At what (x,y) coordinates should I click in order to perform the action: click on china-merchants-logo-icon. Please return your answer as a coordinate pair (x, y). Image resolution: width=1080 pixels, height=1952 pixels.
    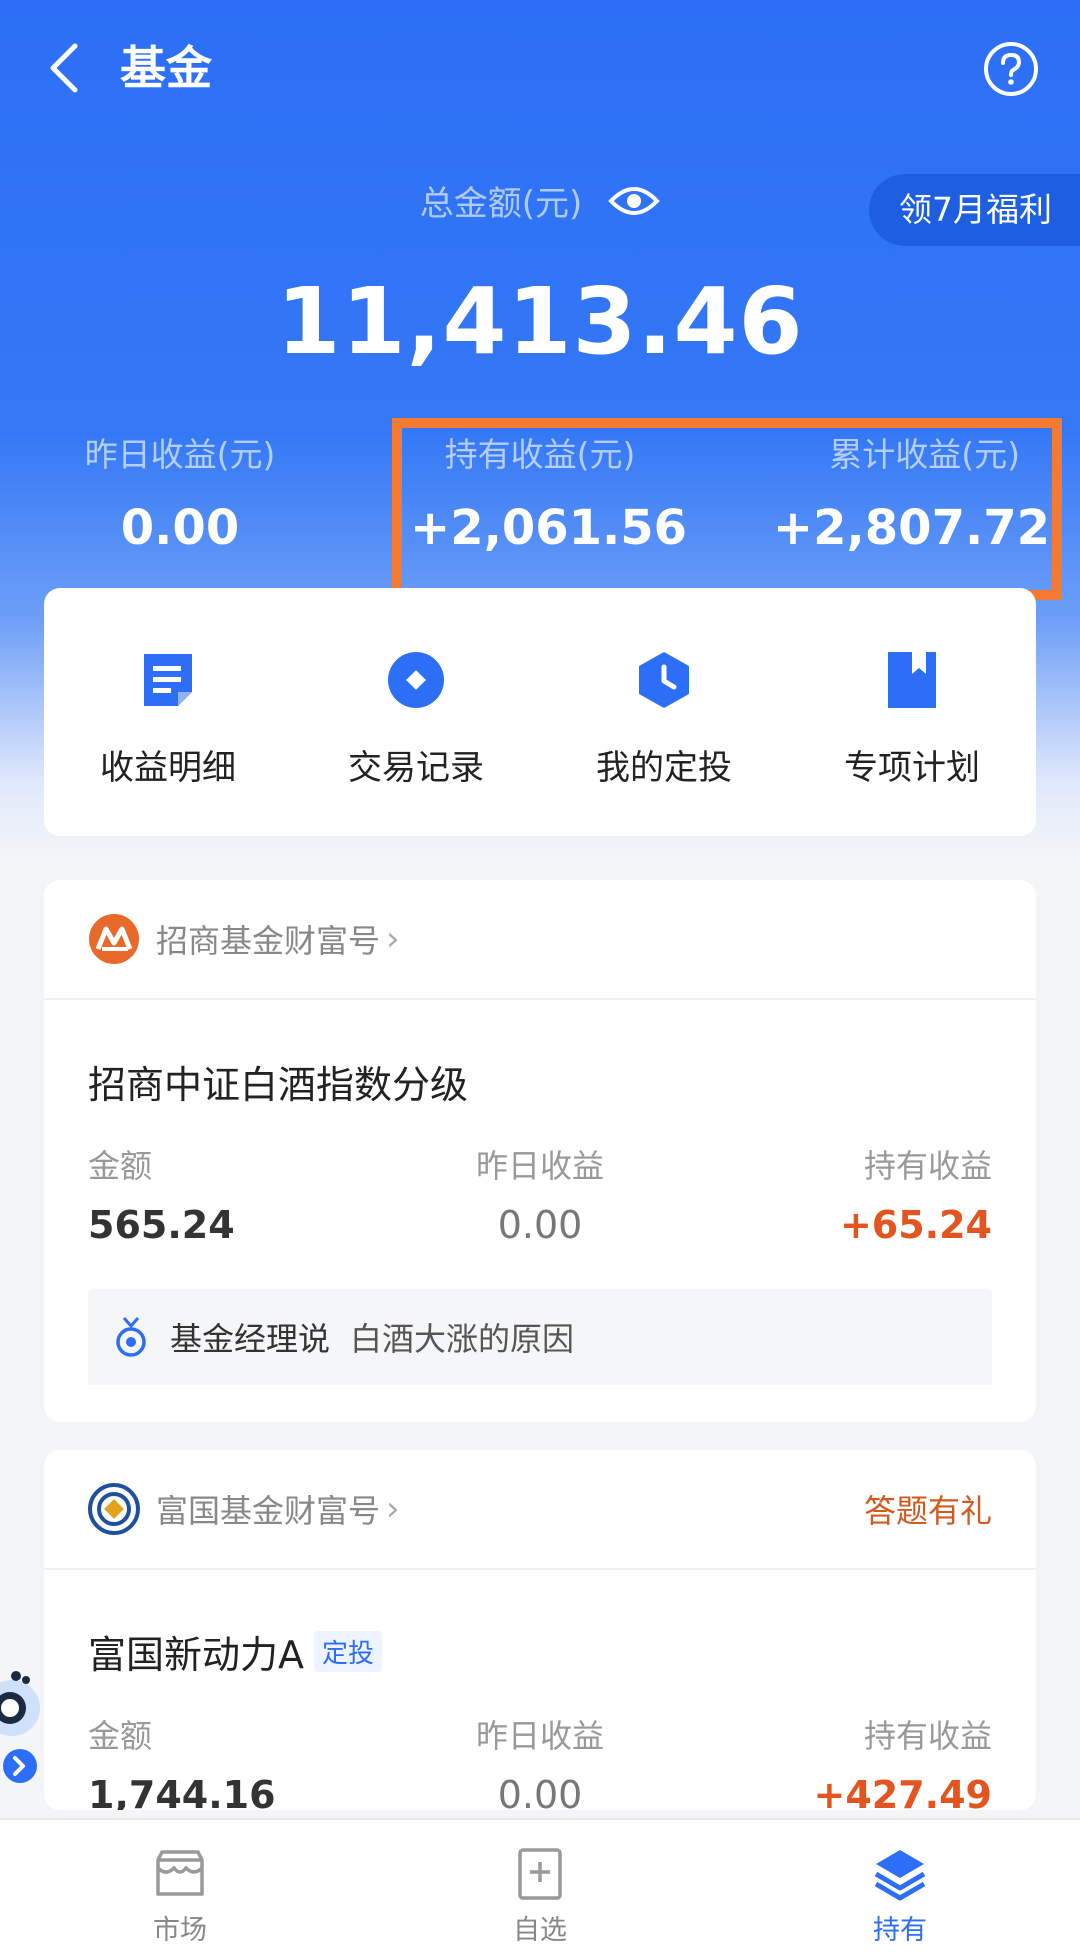
    Looking at the image, I should click on (114, 939).